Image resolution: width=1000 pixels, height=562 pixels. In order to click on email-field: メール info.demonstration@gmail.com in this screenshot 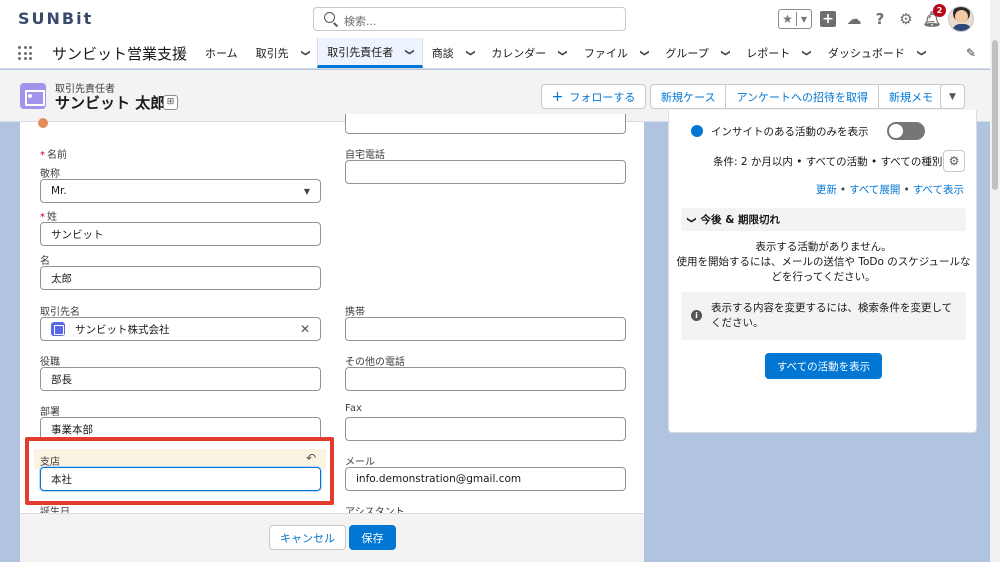, I will do `click(485, 472)`.